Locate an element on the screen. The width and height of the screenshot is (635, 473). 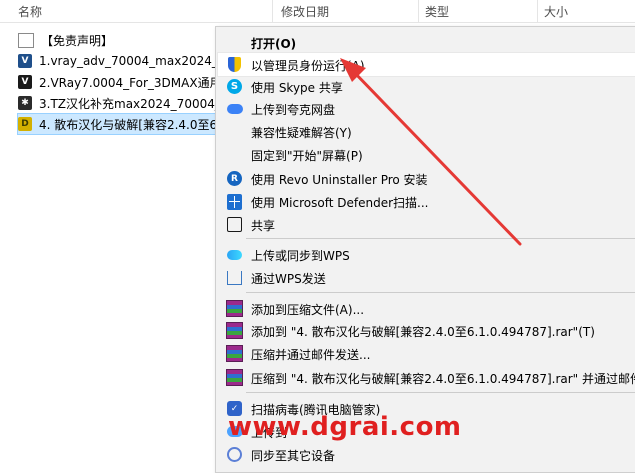
menu-item-sync-other: 同步至其它设备 is located at coordinates (426, 454).